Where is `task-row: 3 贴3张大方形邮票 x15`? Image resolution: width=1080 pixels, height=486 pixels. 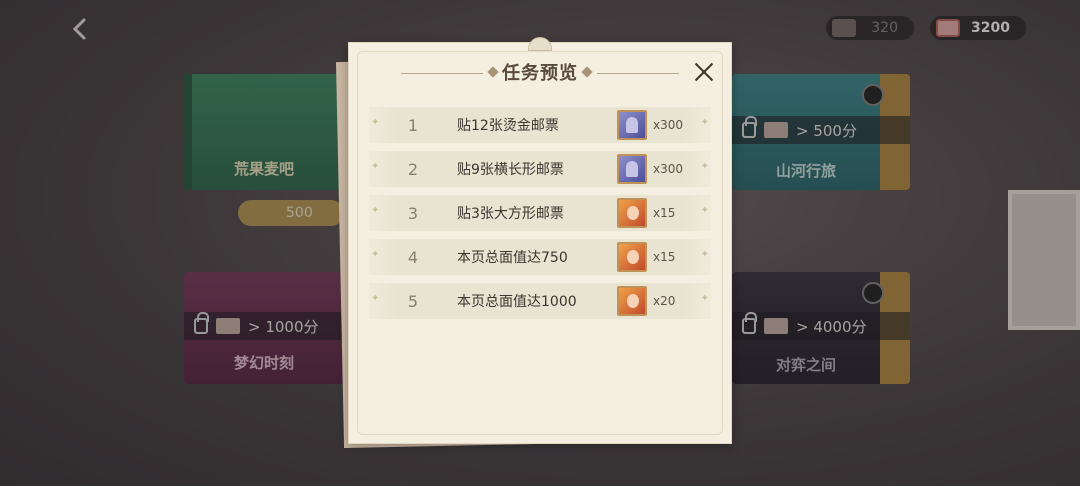
task-row: 3 贴3张大方形邮票 x15 is located at coordinates (540, 213).